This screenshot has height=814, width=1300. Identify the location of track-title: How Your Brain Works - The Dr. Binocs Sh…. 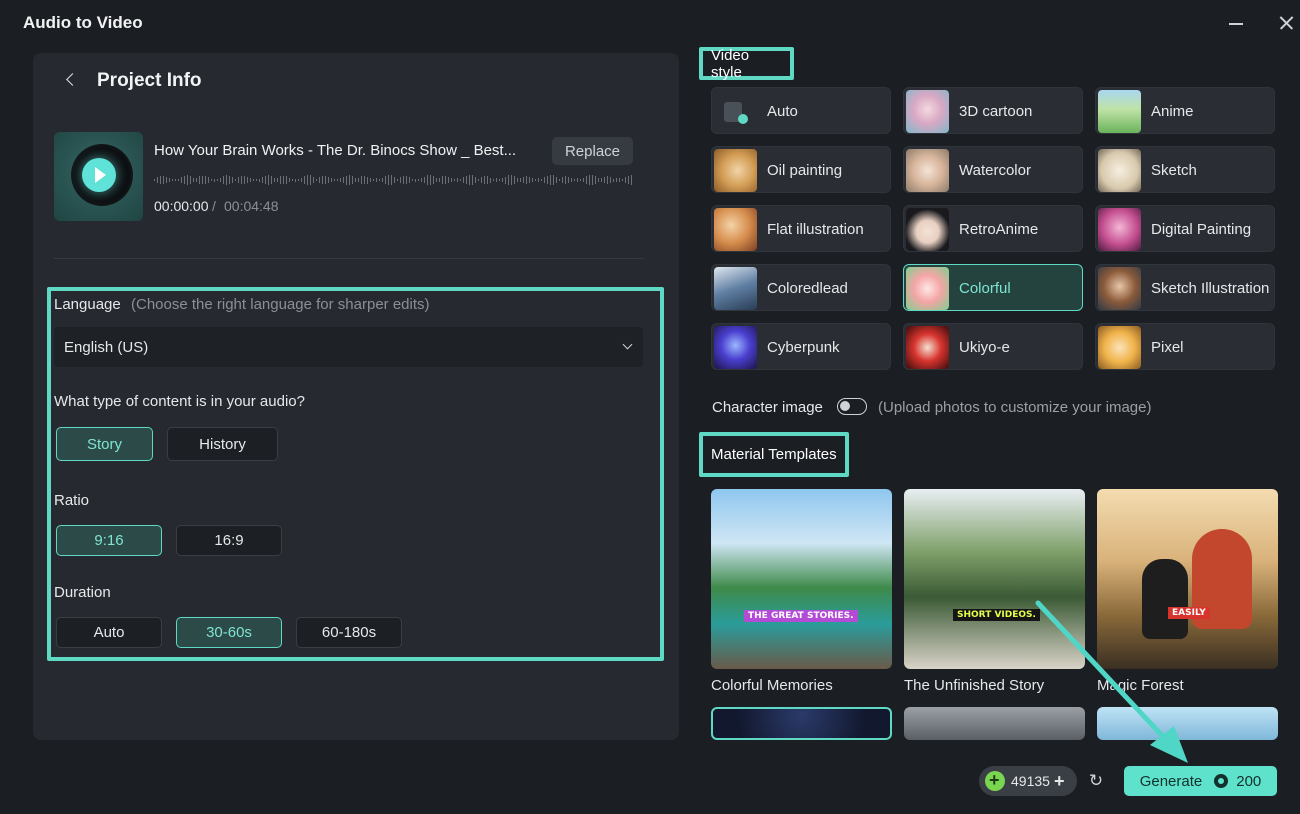
(335, 150).